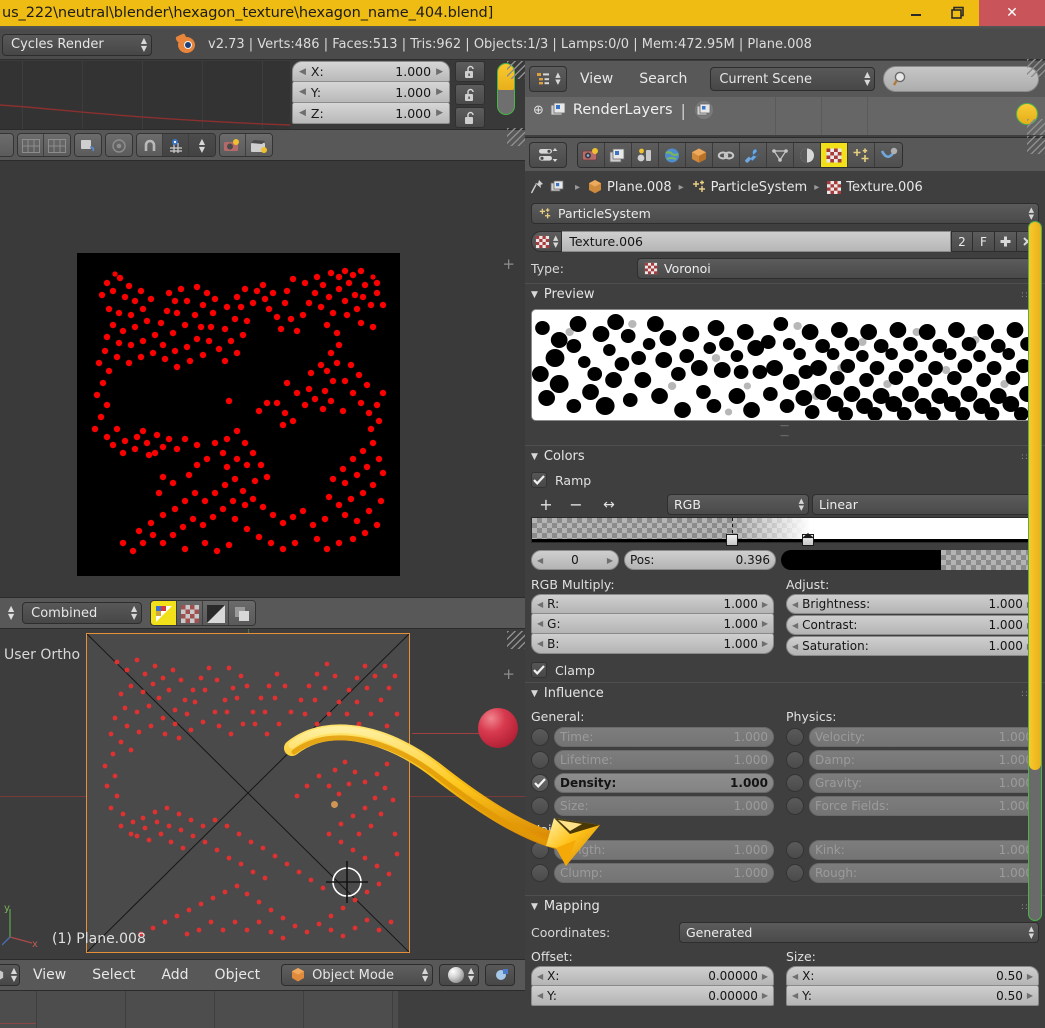 This screenshot has width=1045, height=1028. What do you see at coordinates (732, 540) in the screenshot?
I see `ramp-stop-selected` at bounding box center [732, 540].